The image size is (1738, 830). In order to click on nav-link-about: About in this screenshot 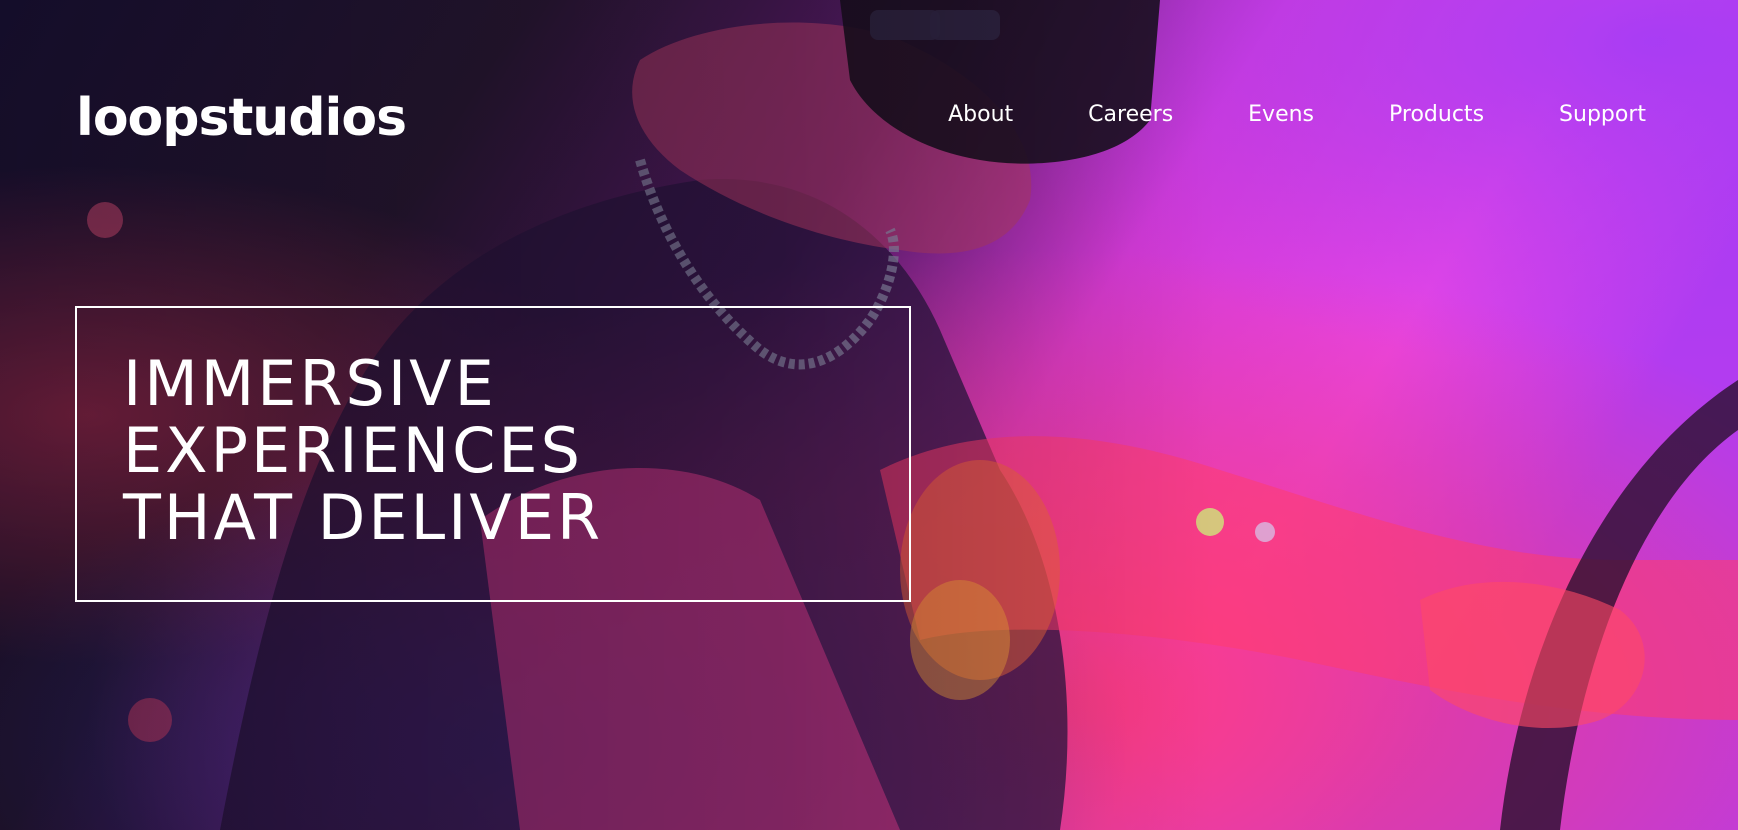, I will do `click(980, 115)`.